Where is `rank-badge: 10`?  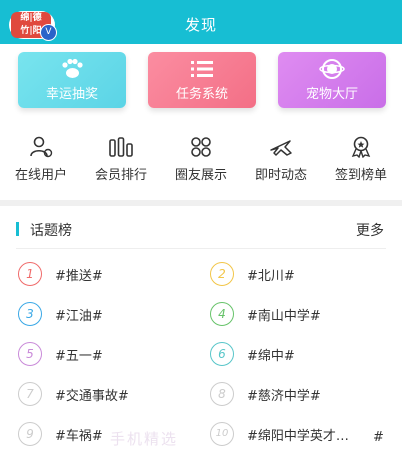 rank-badge: 10 is located at coordinates (222, 434).